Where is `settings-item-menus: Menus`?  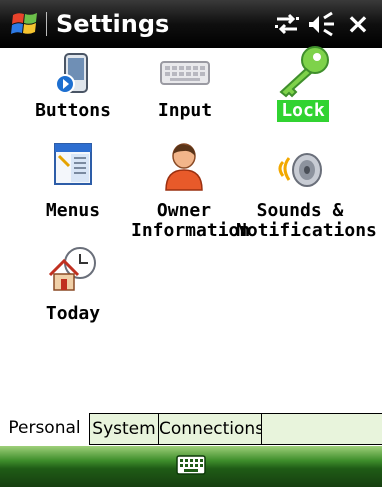 settings-item-menus: Menus is located at coordinates (73, 181).